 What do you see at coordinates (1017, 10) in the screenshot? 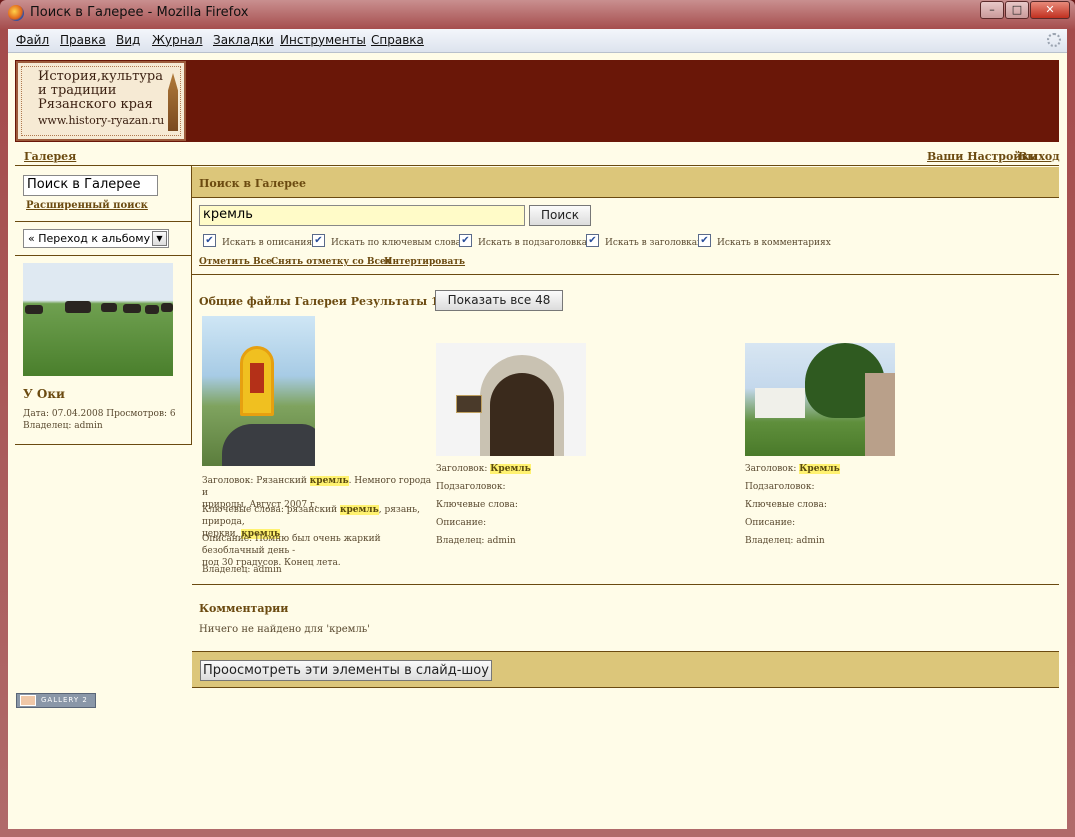
I see `maximize-button: □` at bounding box center [1017, 10].